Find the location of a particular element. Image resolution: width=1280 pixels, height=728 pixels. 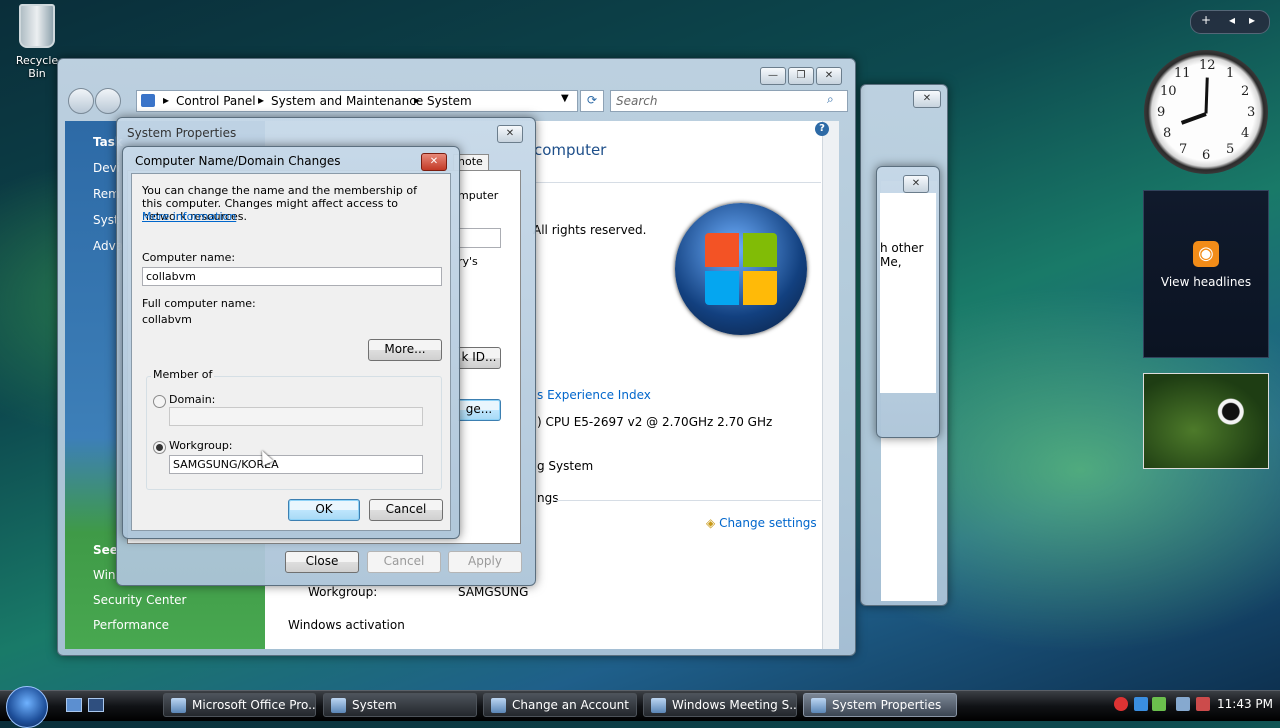

taskbar-item-system: System is located at coordinates (400, 705).